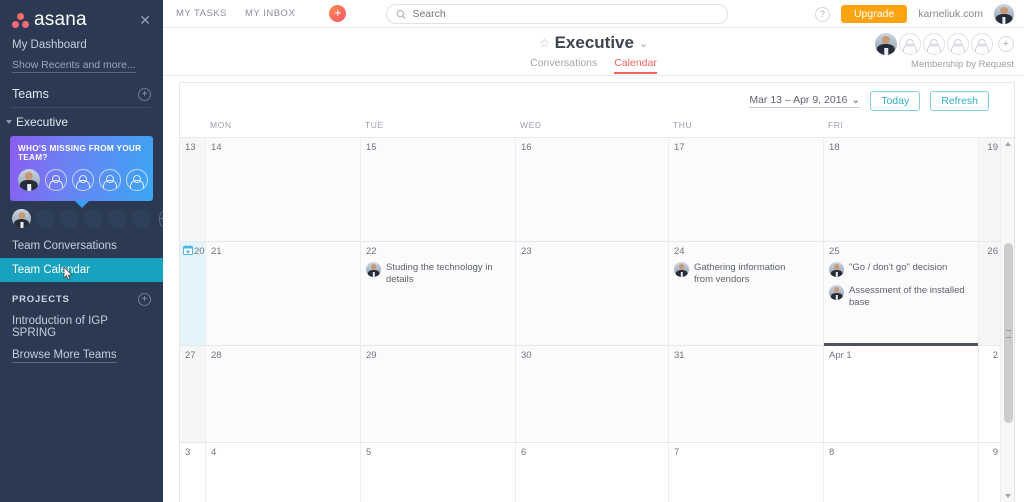 The width and height of the screenshot is (1024, 502). I want to click on nav-my-tasks: MY TASKS, so click(201, 13).